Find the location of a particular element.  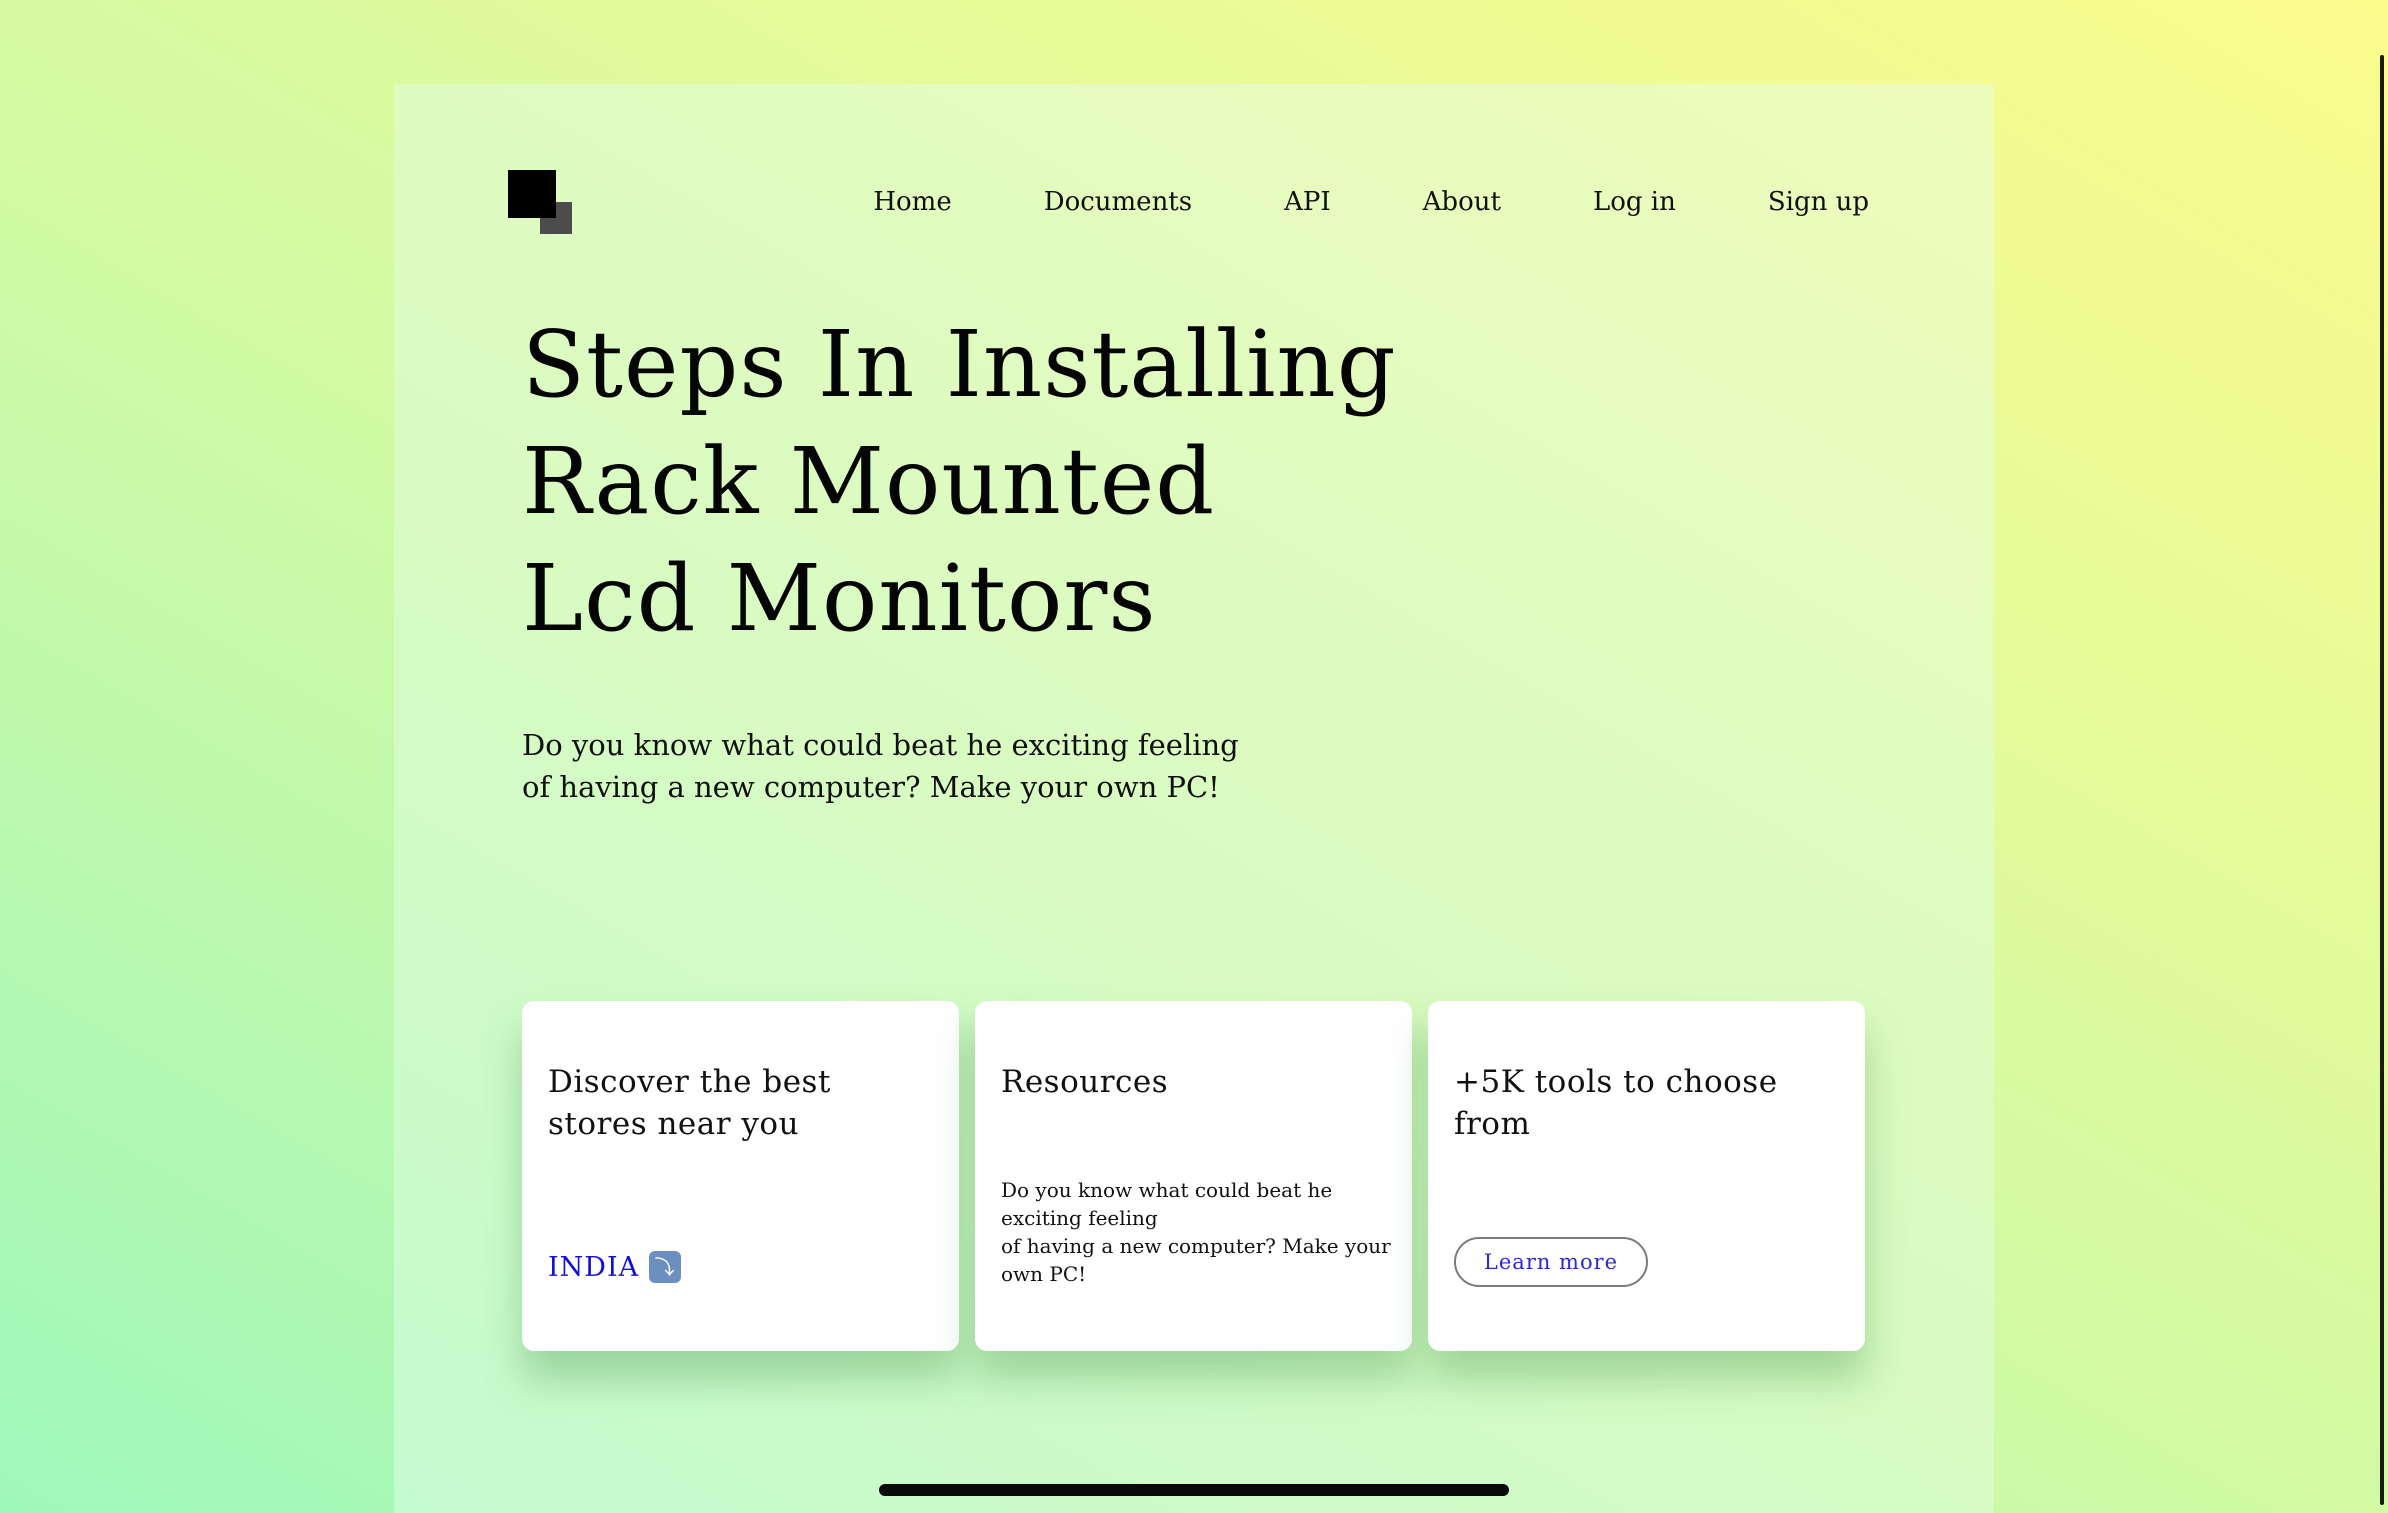

nav-login: Log in is located at coordinates (1634, 202).